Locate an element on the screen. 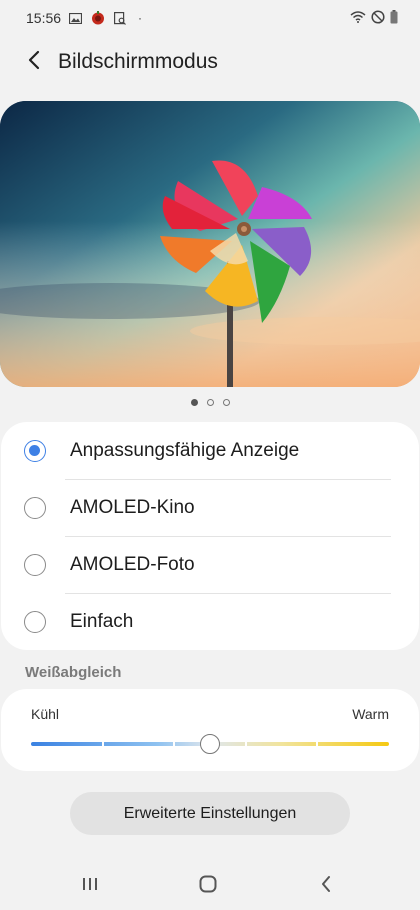 This screenshot has height=910, width=420. home-button is located at coordinates (208, 886).